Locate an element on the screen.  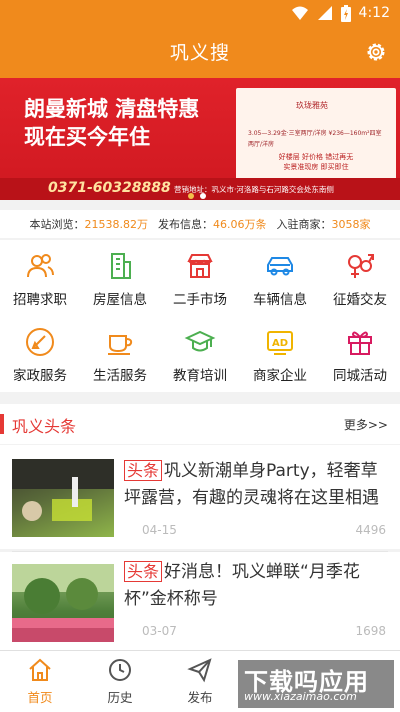
news-section-title: 巩义头条 is located at coordinates (44, 426).